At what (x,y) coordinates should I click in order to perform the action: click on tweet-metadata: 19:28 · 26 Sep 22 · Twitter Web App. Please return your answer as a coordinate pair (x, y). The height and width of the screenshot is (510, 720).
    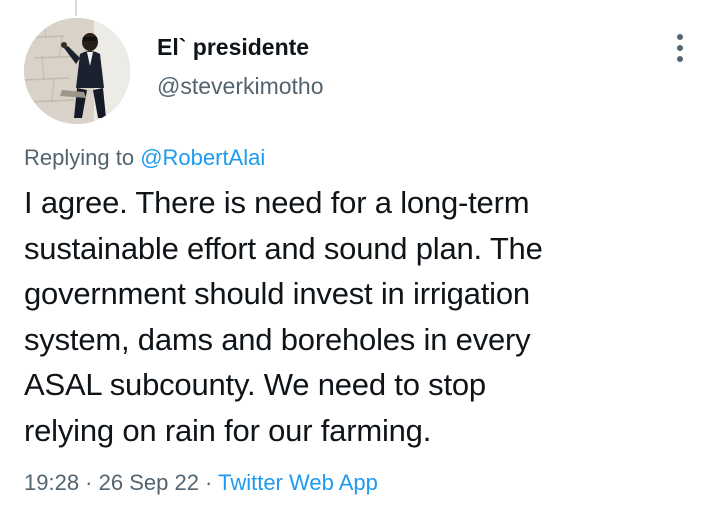
    Looking at the image, I should click on (201, 483).